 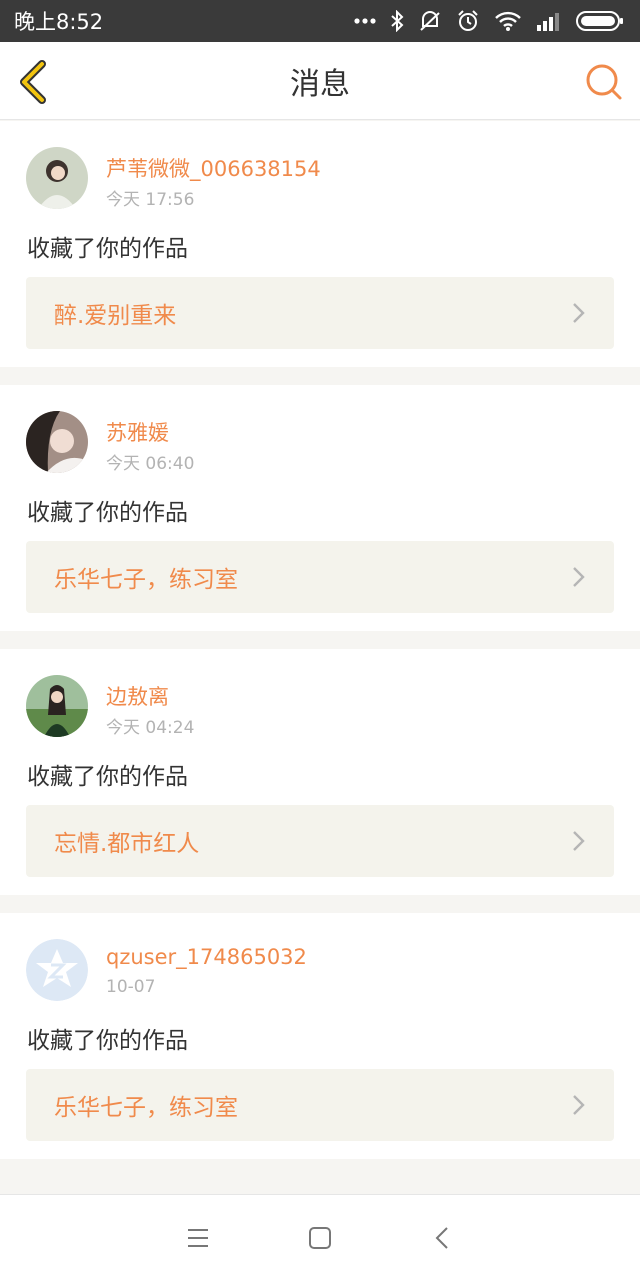 What do you see at coordinates (468, 21) in the screenshot?
I see `alarm-icon` at bounding box center [468, 21].